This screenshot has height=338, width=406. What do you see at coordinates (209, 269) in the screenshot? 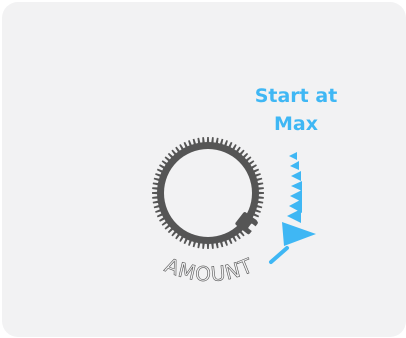
I see `knob-label: AMOUNT` at bounding box center [209, 269].